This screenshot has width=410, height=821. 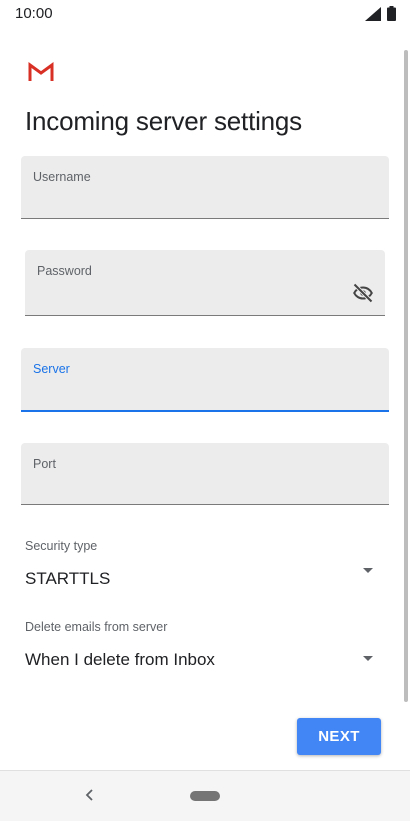 What do you see at coordinates (41, 71) in the screenshot?
I see `gmail-logo-icon` at bounding box center [41, 71].